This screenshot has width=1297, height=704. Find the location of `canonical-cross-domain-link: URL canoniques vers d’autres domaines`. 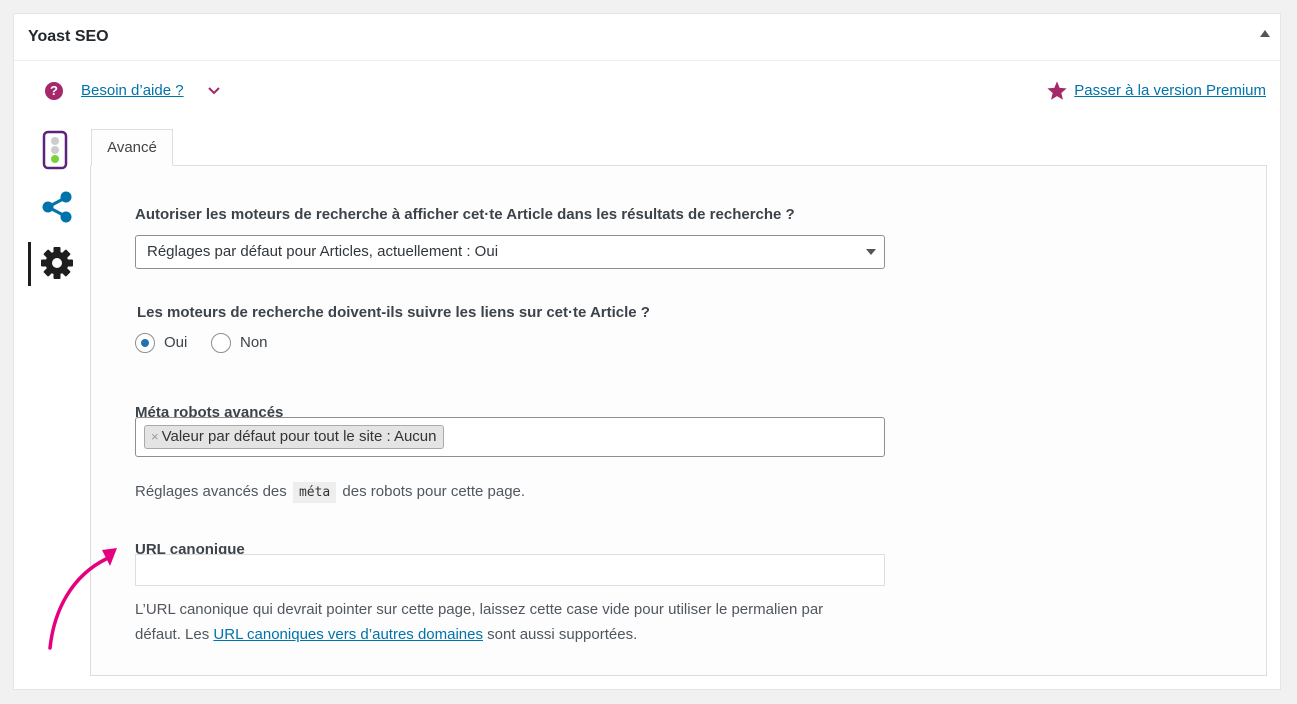

canonical-cross-domain-link: URL canoniques vers d’autres domaines is located at coordinates (348, 634).